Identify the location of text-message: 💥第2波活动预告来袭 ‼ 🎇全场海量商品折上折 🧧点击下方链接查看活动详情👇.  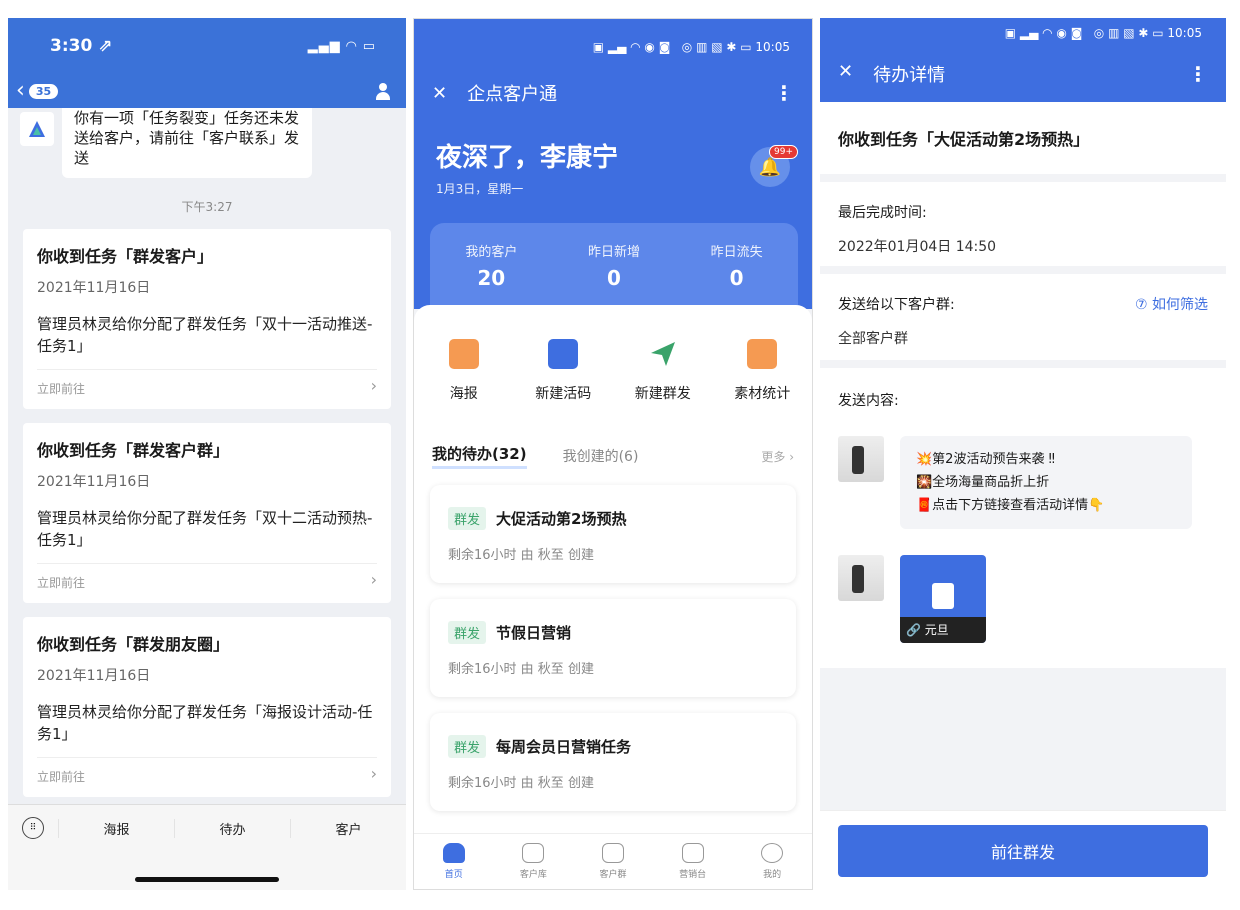
(1023, 482).